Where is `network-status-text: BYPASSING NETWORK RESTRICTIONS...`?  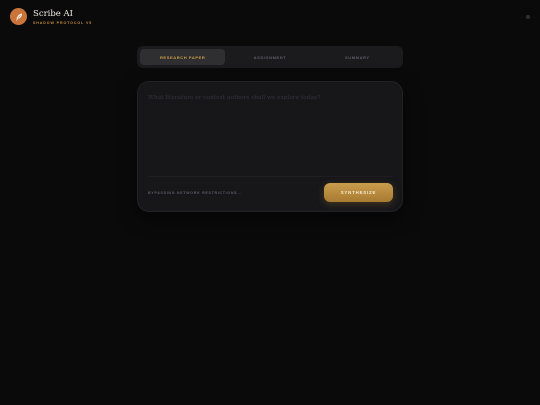
network-status-text: BYPASSING NETWORK RESTRICTIONS... is located at coordinates (195, 193).